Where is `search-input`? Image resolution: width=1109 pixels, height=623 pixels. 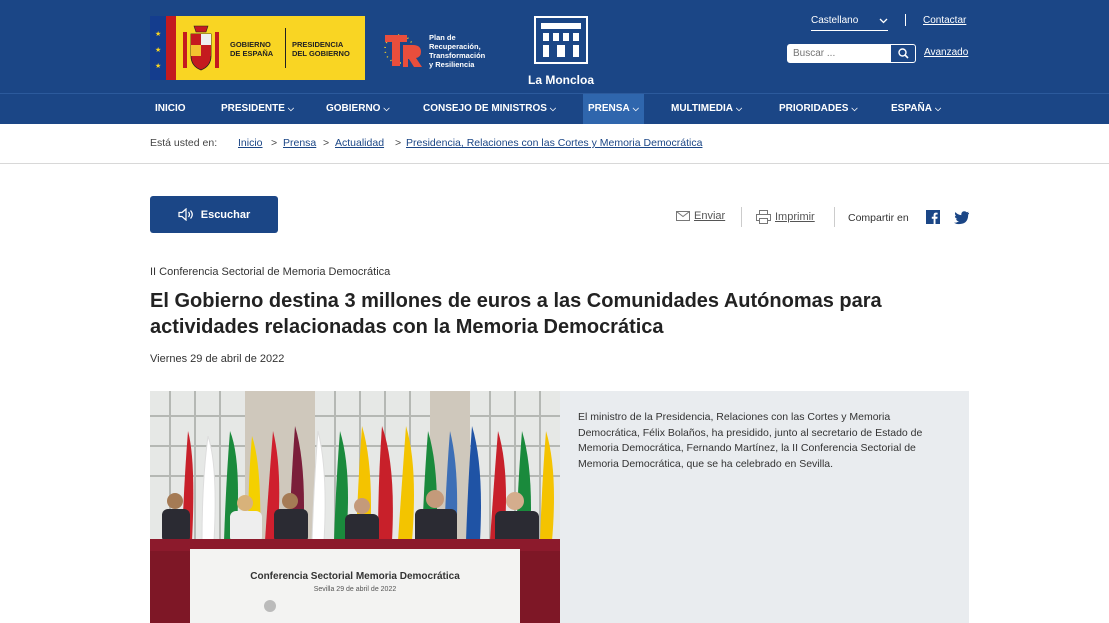
search-input is located at coordinates (838, 53).